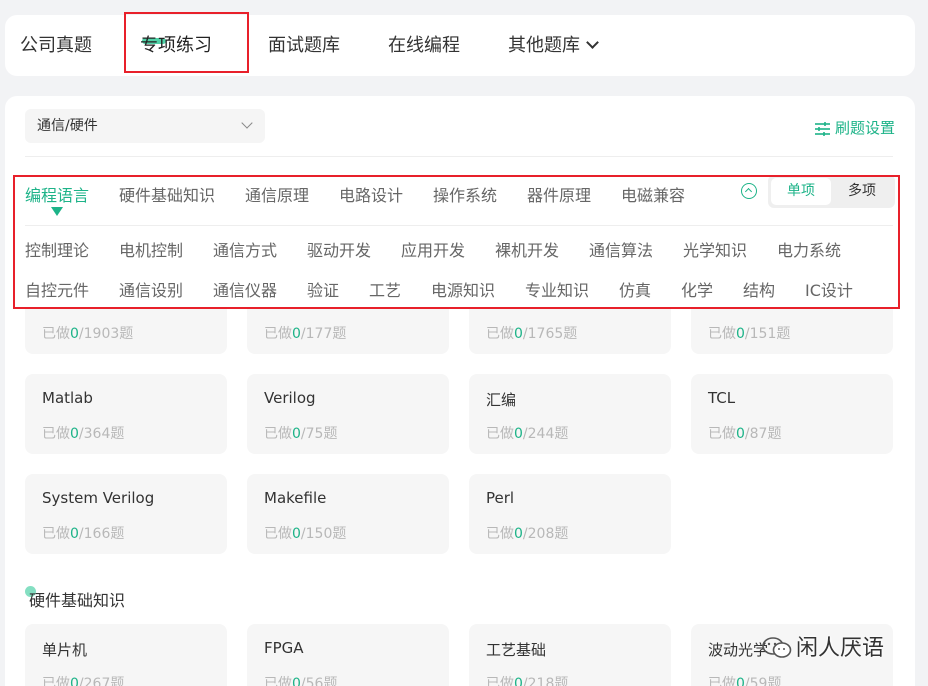 The width and height of the screenshot is (928, 686). What do you see at coordinates (284, 648) in the screenshot?
I see `card-name: FPGA` at bounding box center [284, 648].